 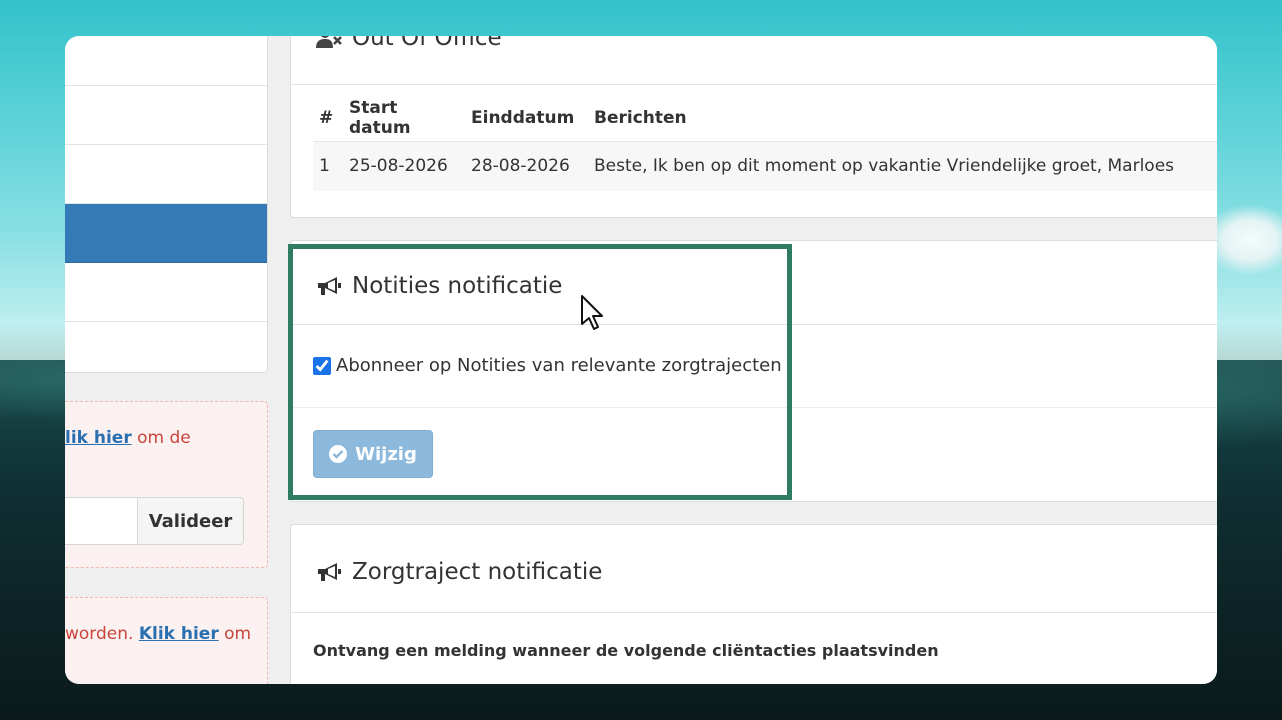 I want to click on column-header: Einddatum, so click(x=523, y=117).